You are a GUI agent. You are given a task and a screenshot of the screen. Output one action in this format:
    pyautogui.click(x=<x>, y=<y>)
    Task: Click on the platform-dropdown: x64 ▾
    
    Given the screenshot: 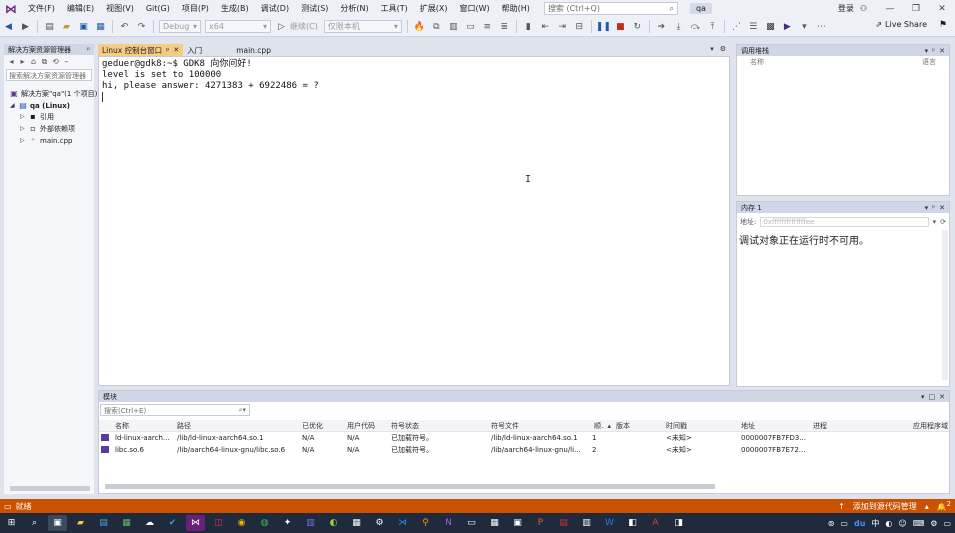 What is the action you would take?
    pyautogui.click(x=238, y=26)
    